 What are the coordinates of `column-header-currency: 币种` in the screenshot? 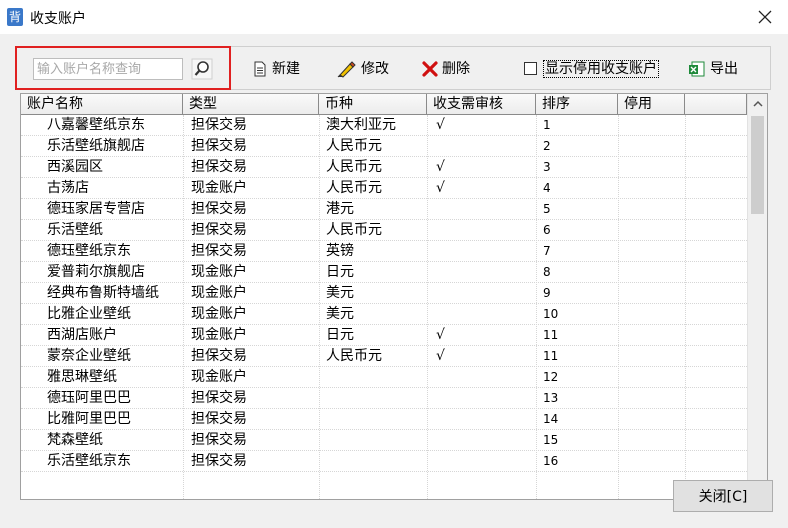 It's located at (373, 104).